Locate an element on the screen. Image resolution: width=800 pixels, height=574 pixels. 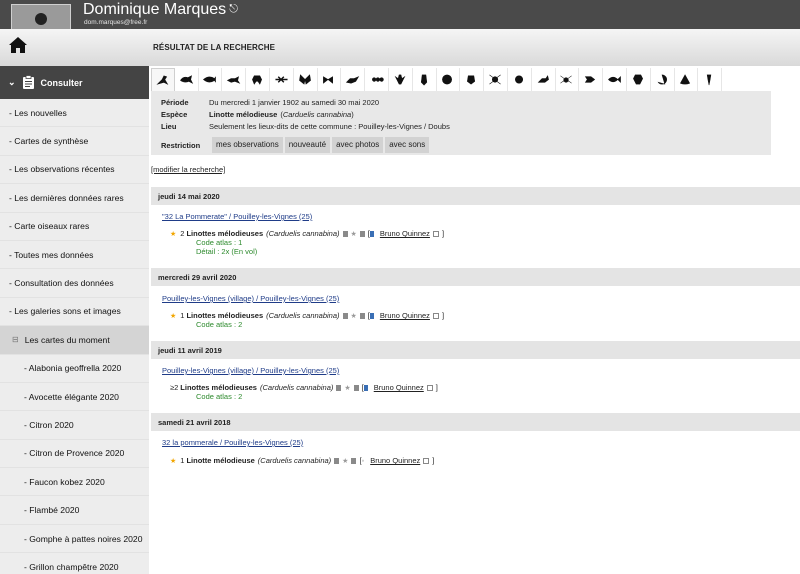
ant-icon is located at coordinates (378, 79).